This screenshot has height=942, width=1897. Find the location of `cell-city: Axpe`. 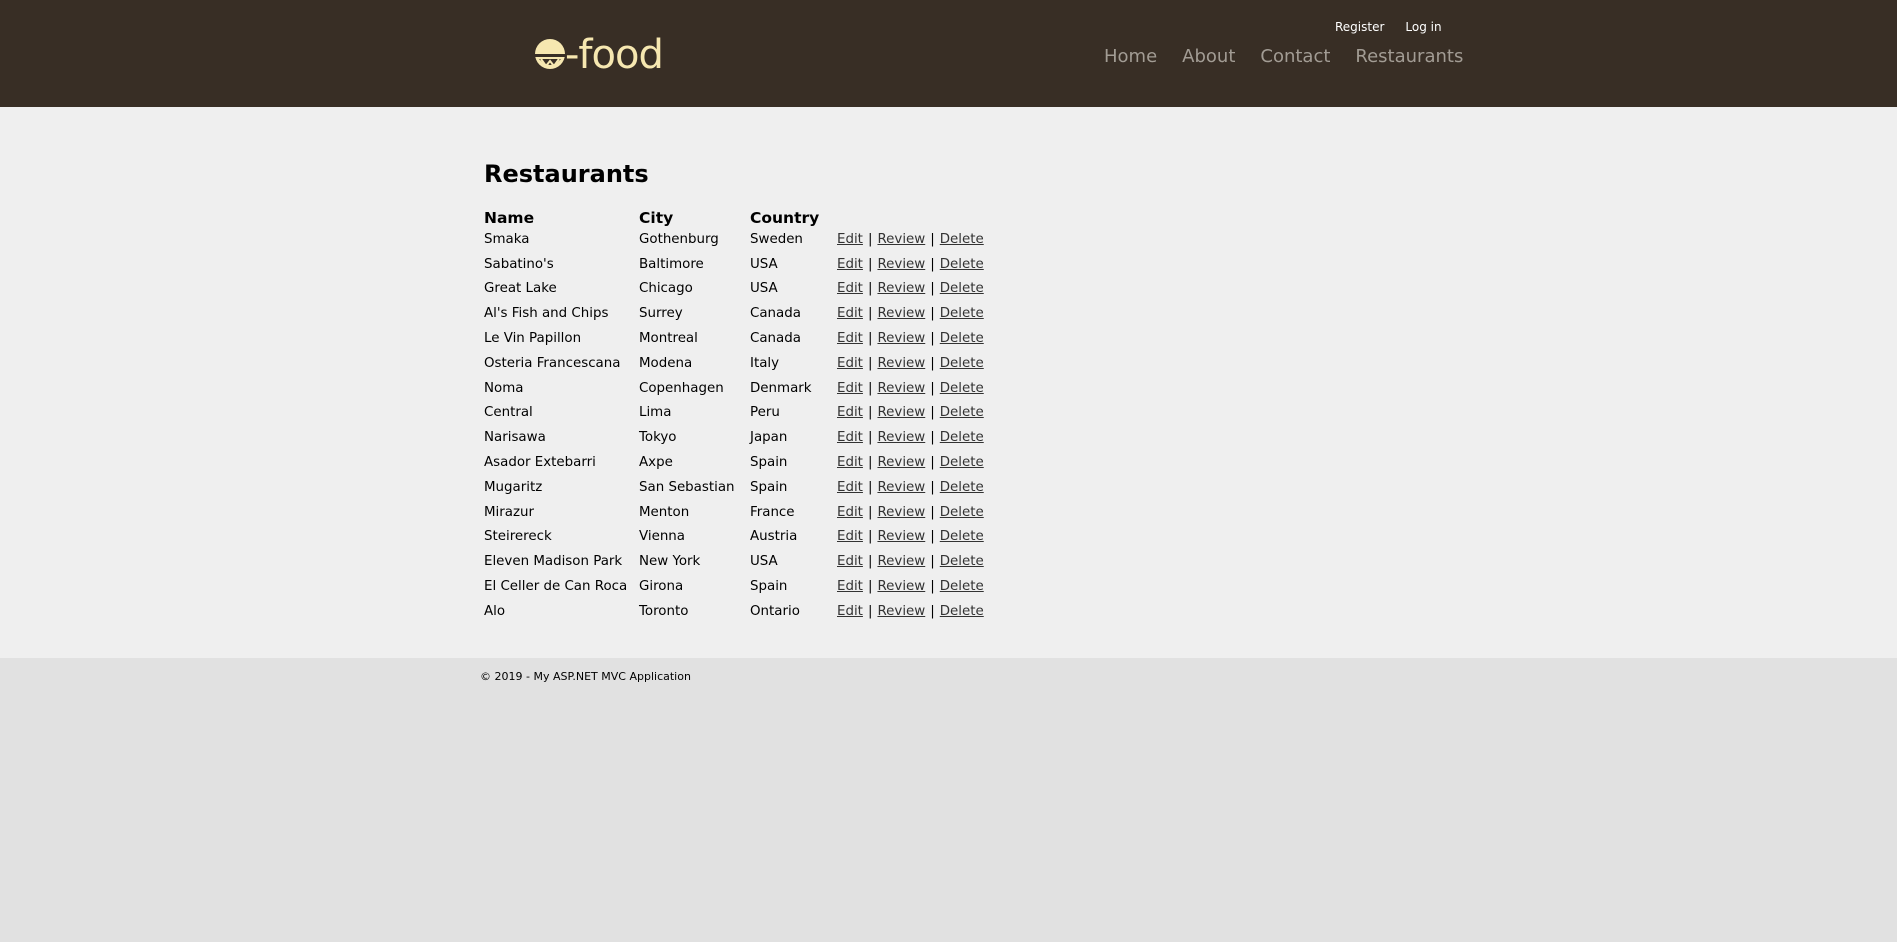

cell-city: Axpe is located at coordinates (656, 463).